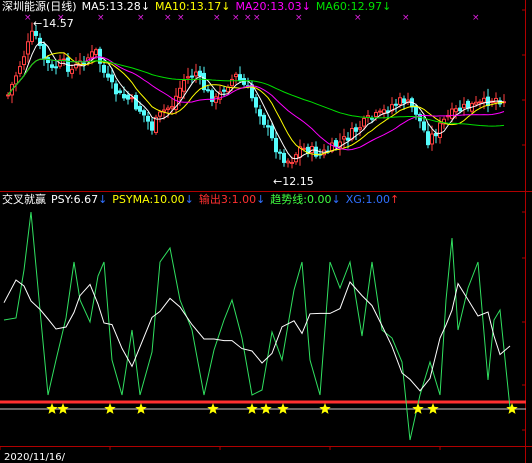 Image resolution: width=532 pixels, height=463 pixels. I want to click on ma60-arrow-icon: ↓, so click(387, 6).